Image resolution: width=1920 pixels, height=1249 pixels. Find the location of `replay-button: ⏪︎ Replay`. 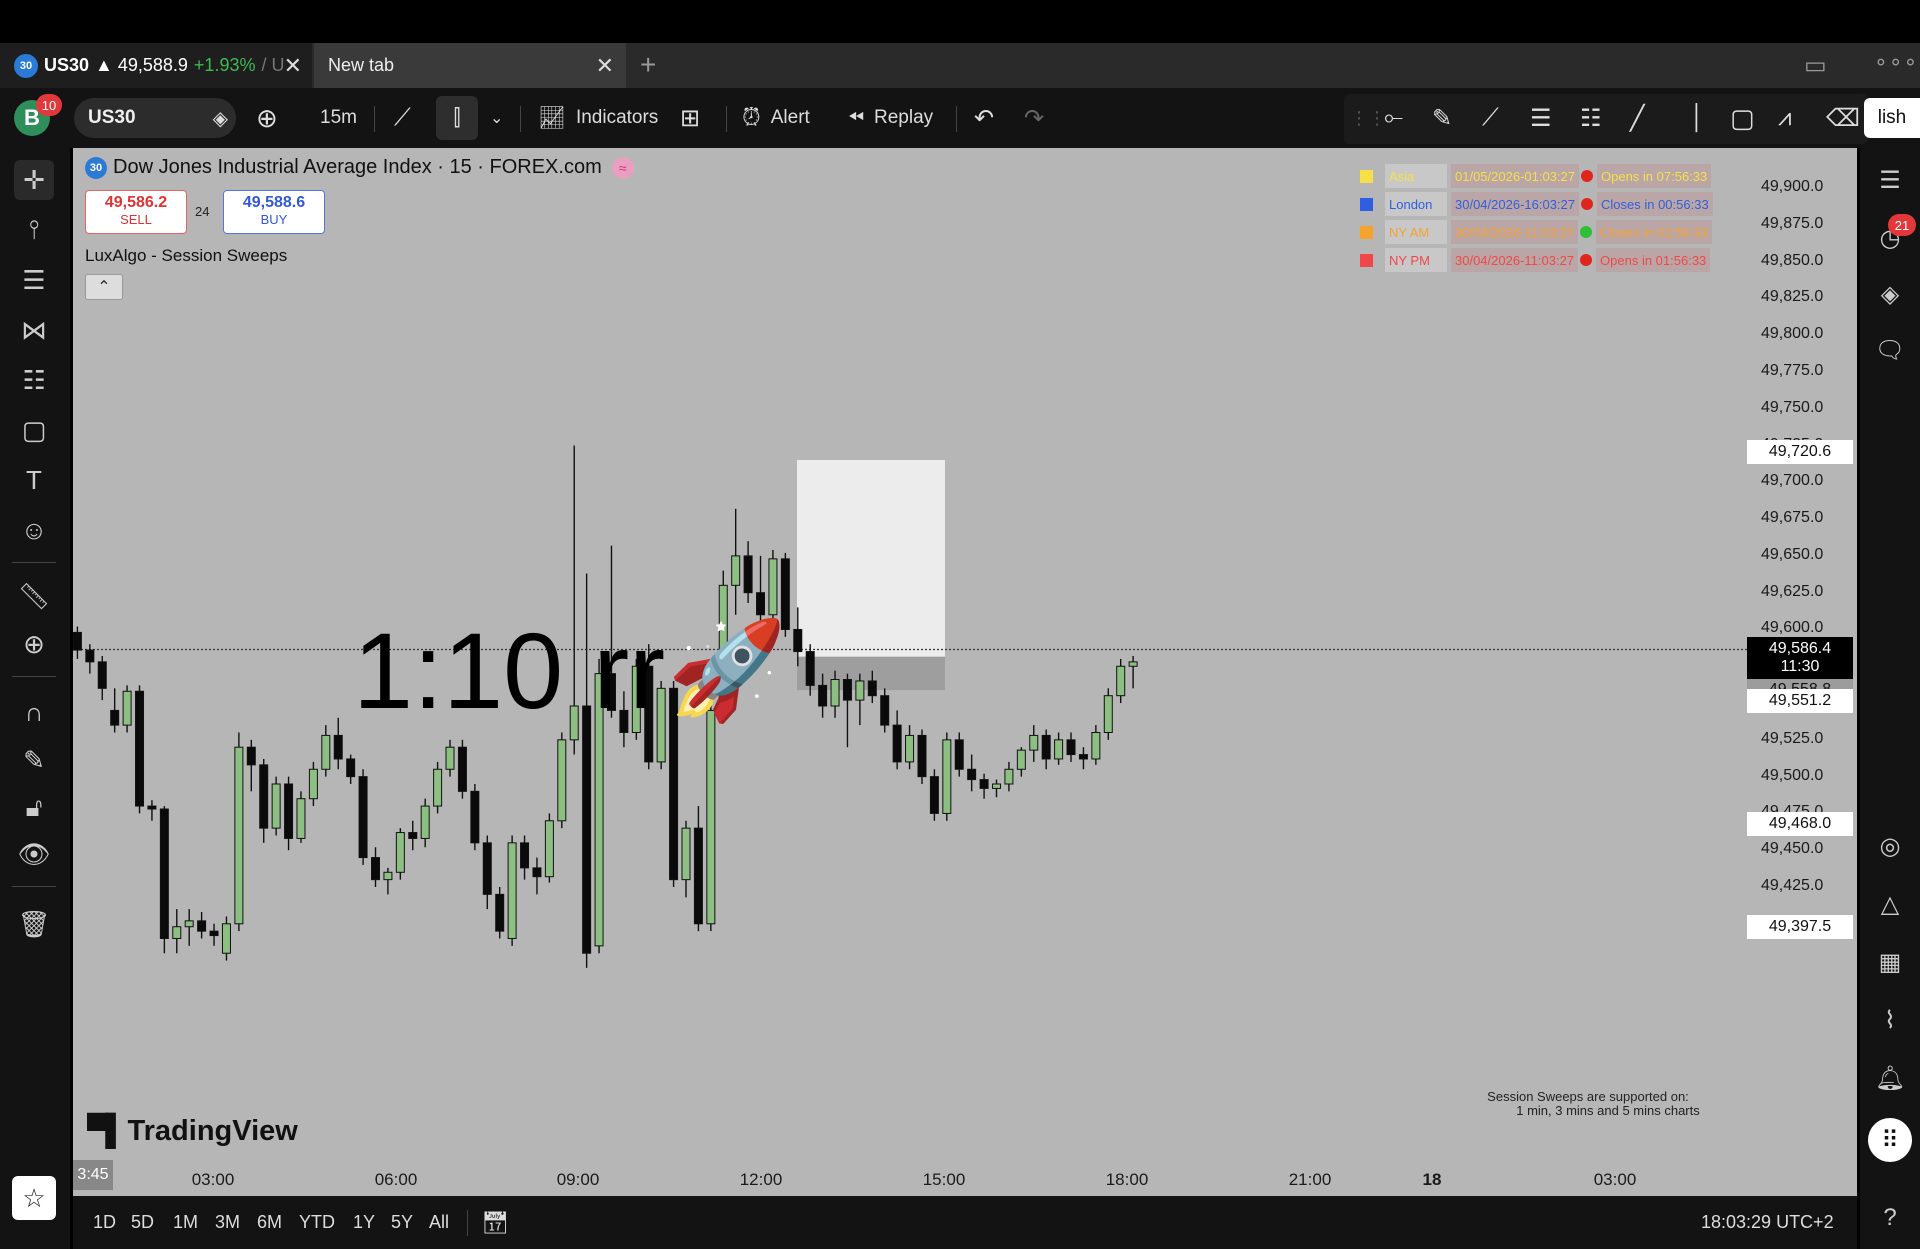

replay-button: ⏪︎ Replay is located at coordinates (890, 118).